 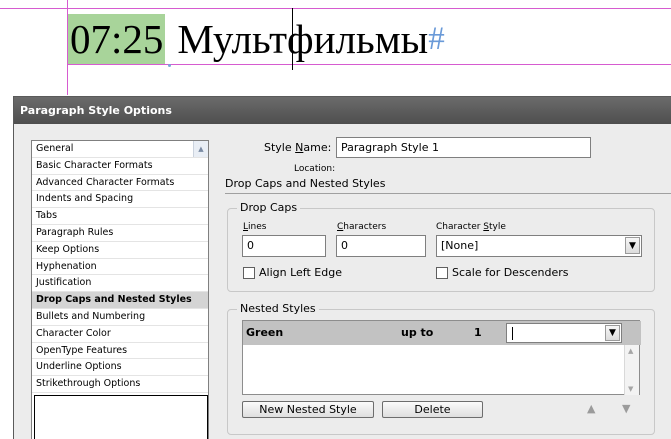 I want to click on category-item: OpenType Features, so click(x=120, y=351).